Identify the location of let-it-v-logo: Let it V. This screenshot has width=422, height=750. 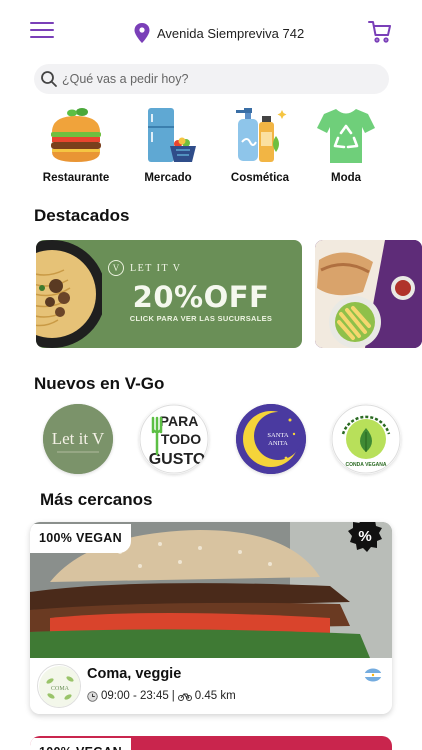
(78, 439).